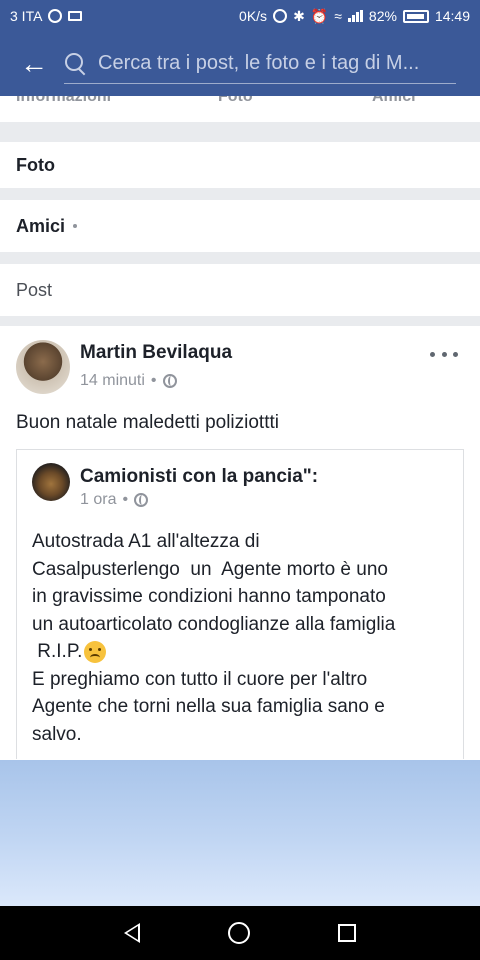 Image resolution: width=480 pixels, height=960 pixels. What do you see at coordinates (240, 290) in the screenshot?
I see `posts-section: Post` at bounding box center [240, 290].